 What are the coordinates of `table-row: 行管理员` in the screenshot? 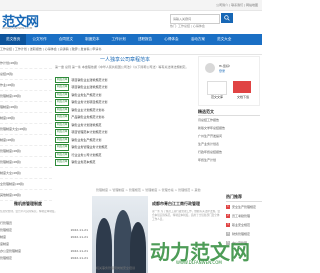 It's located at (44, 223).